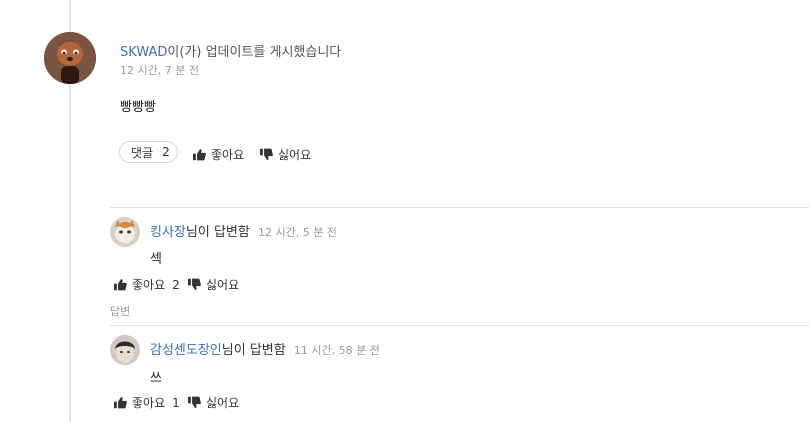  Describe the element at coordinates (228, 155) in the screenshot. I see `like-label: 좋아요` at that location.